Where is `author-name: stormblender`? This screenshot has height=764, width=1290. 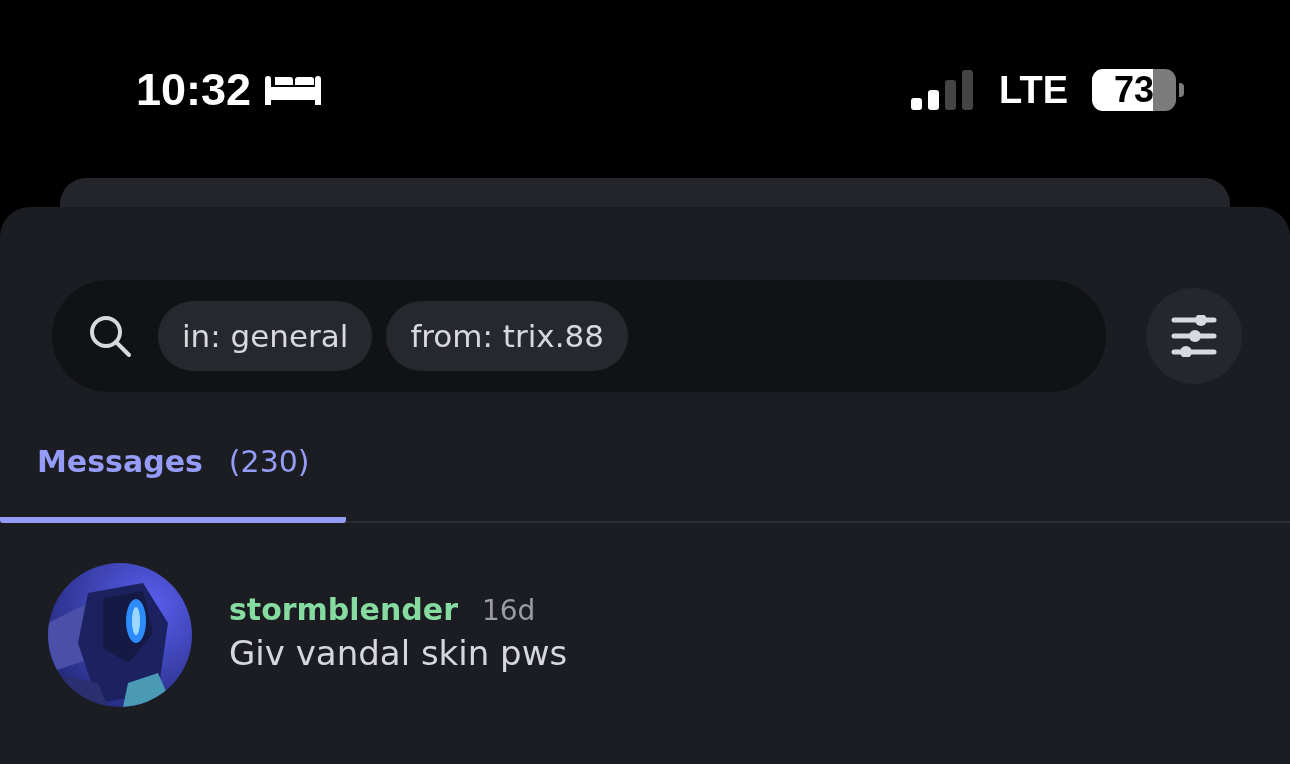 author-name: stormblender is located at coordinates (343, 609).